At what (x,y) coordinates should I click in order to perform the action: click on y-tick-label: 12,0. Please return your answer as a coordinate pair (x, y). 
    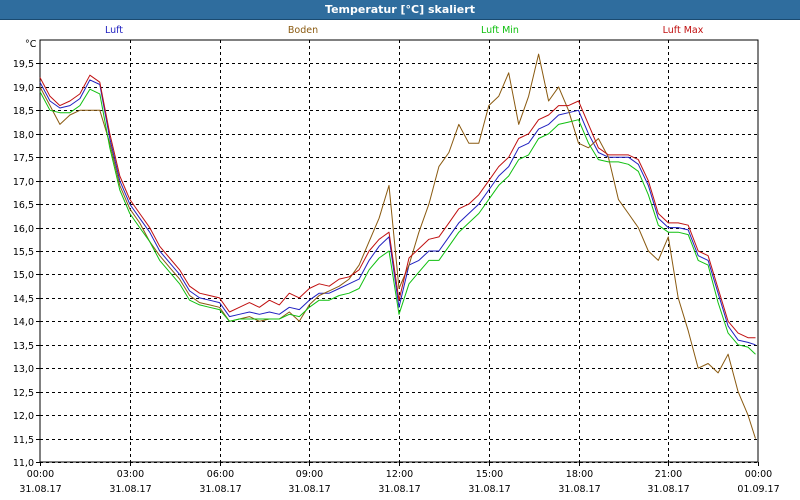
    Looking at the image, I should click on (23, 416).